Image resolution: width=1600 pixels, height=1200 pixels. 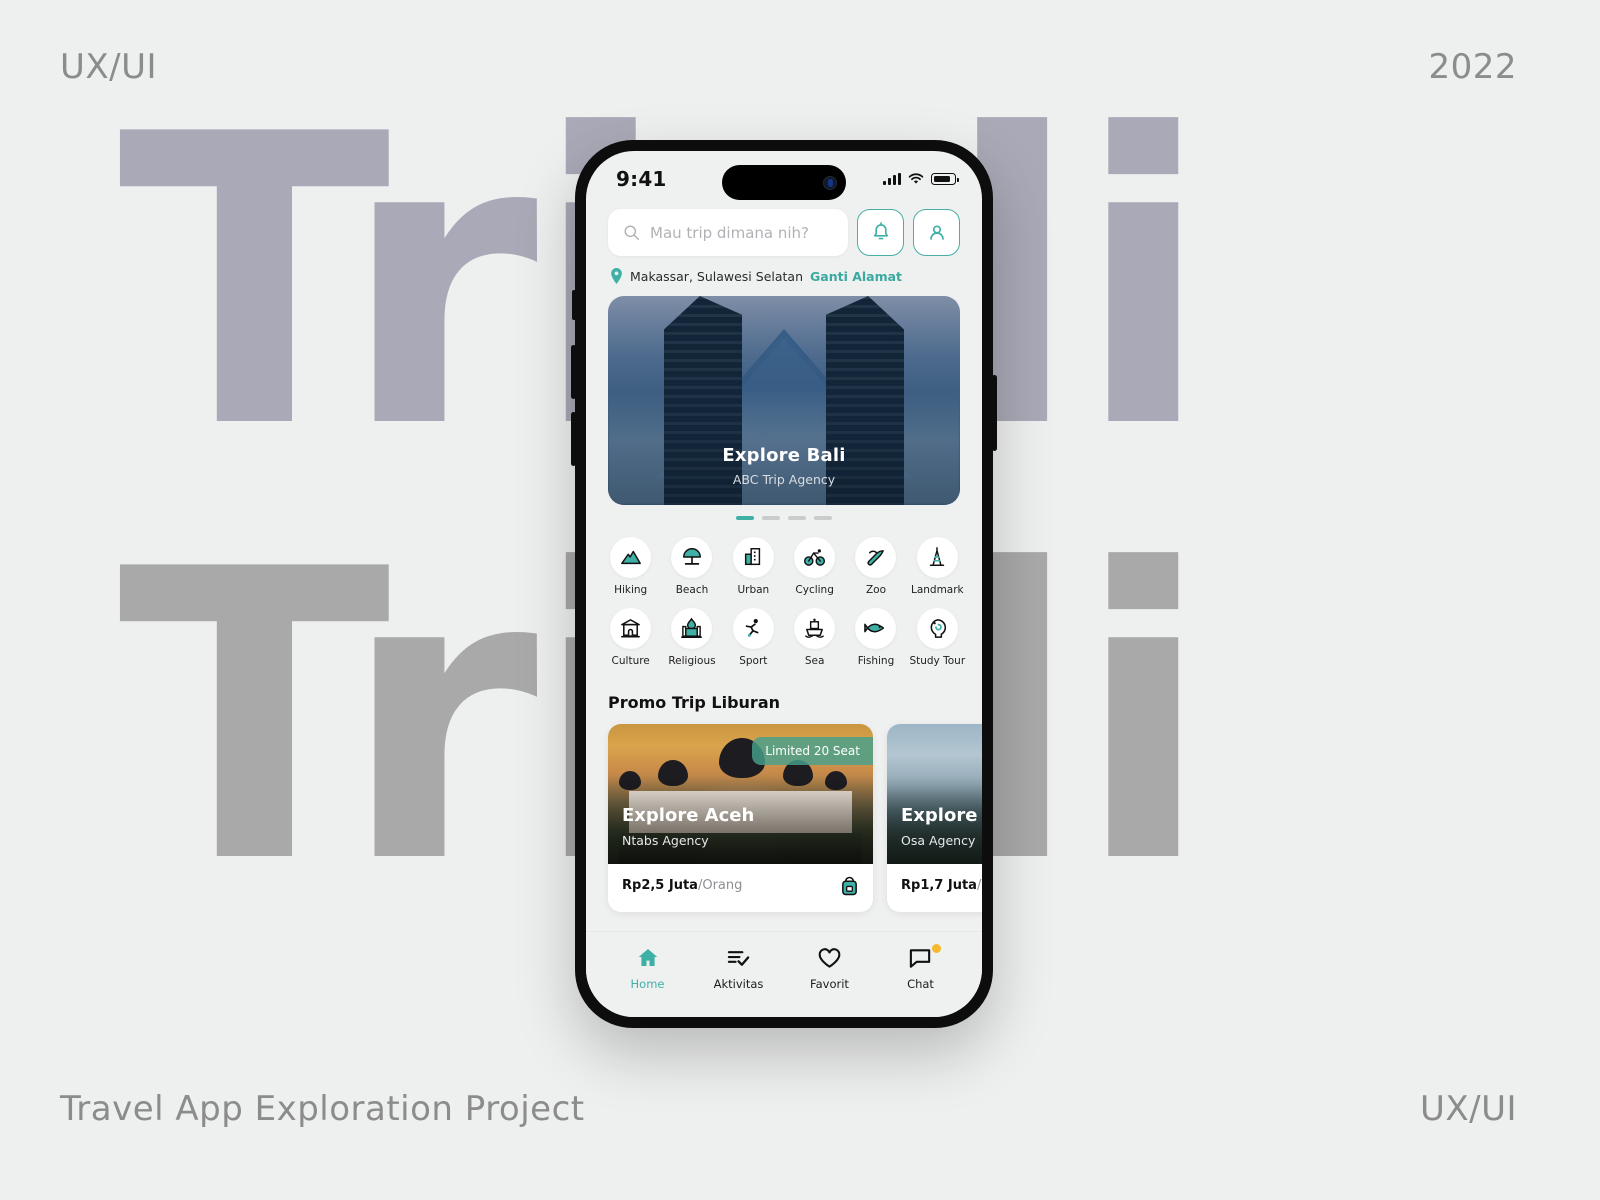 I want to click on search-placeholder: Mau trip dimana nih?, so click(x=730, y=232).